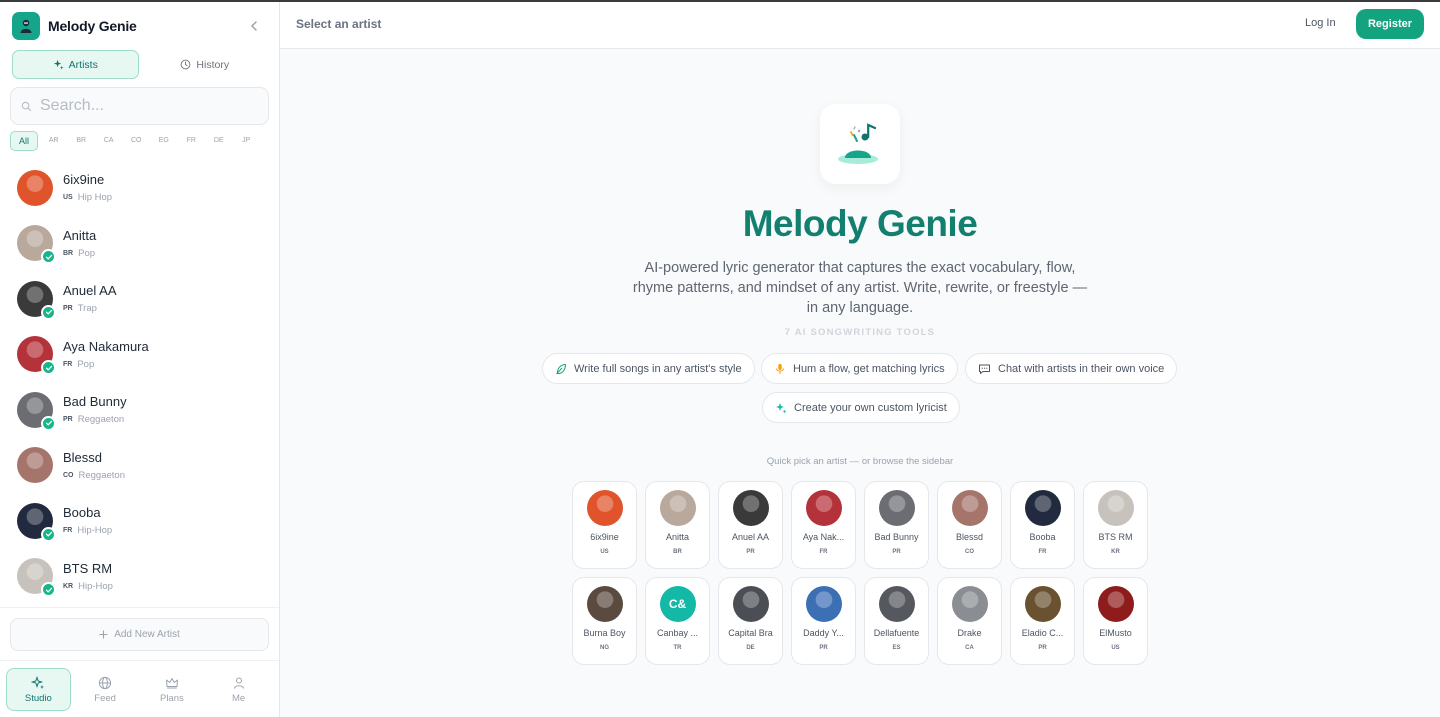 Image resolution: width=1440 pixels, height=717 pixels. Describe the element at coordinates (172, 683) in the screenshot. I see `crown-icon` at that location.